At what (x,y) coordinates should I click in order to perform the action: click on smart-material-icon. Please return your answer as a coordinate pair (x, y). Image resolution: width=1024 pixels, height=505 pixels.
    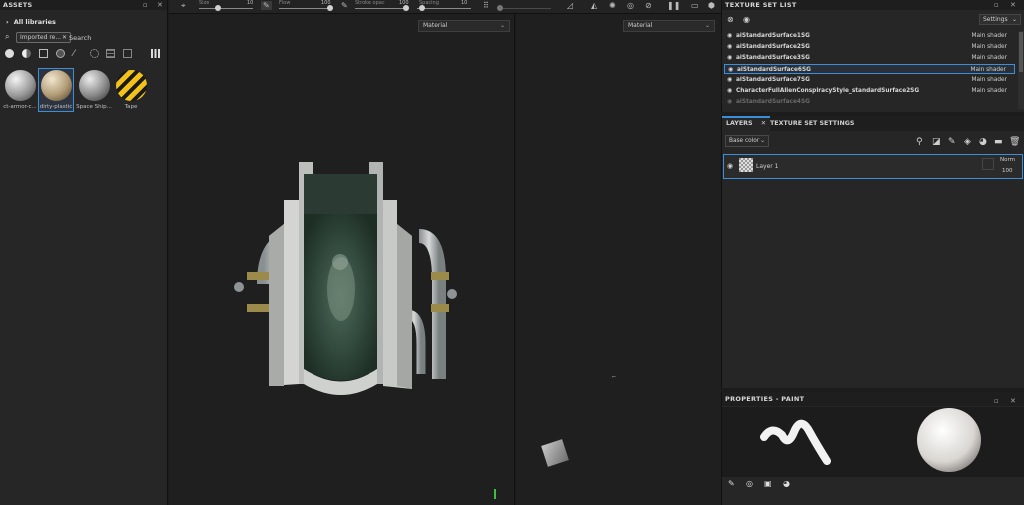
    Looking at the image, I should click on (9, 53).